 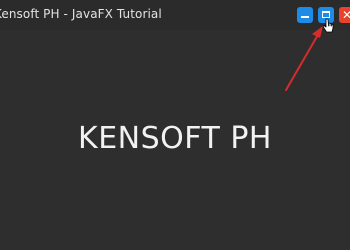 I want to click on minimize-icon, so click(x=305, y=17).